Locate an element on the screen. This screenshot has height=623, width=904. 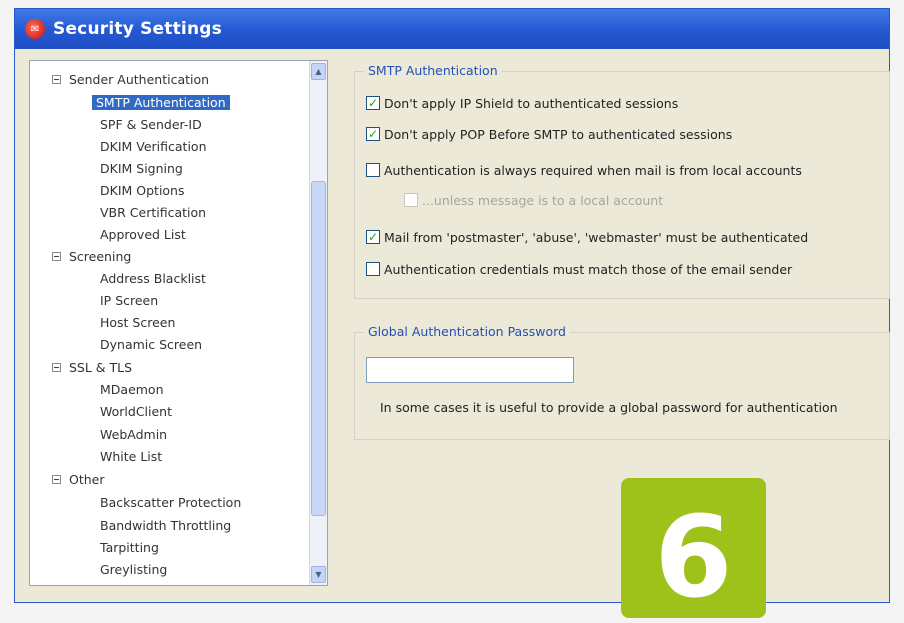
checkbox-no-pop-before-smtp: ✓ is located at coordinates (373, 134).